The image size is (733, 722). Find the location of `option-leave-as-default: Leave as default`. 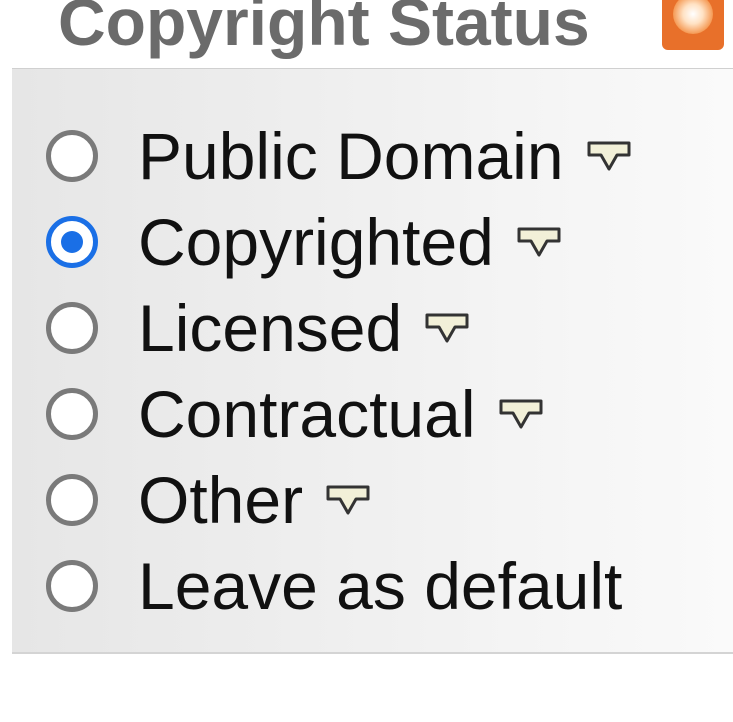

option-leave-as-default: Leave as default is located at coordinates (386, 586).